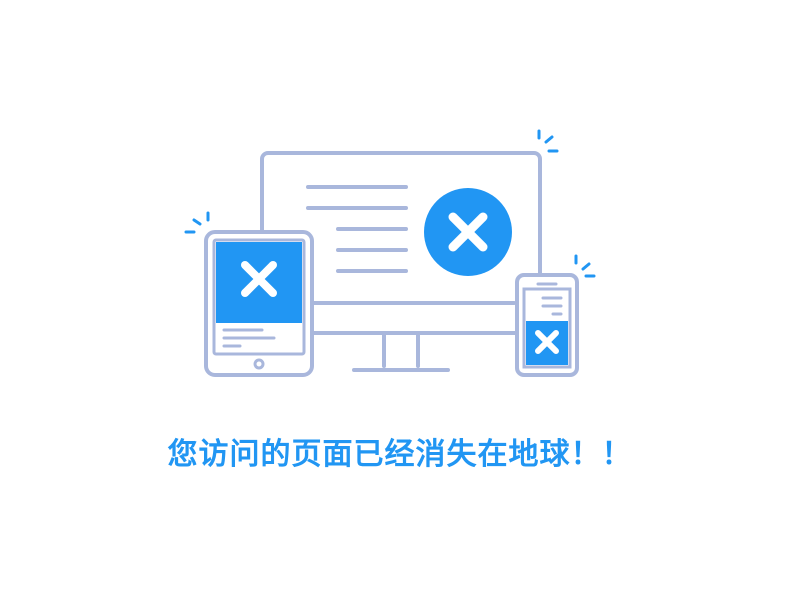 This screenshot has width=800, height=600. Describe the element at coordinates (547, 325) in the screenshot. I see `smartphone-icon` at that location.